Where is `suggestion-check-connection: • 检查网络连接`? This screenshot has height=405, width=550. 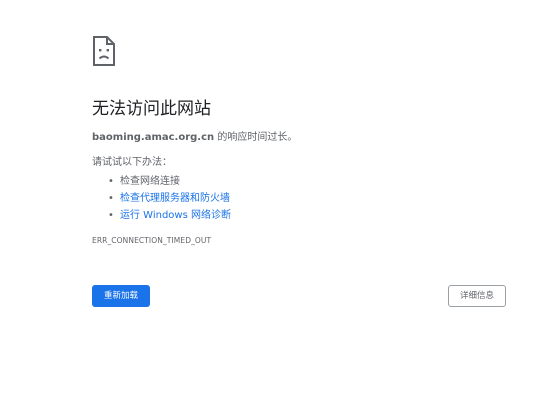 suggestion-check-connection: • 检查网络连接 is located at coordinates (161, 181).